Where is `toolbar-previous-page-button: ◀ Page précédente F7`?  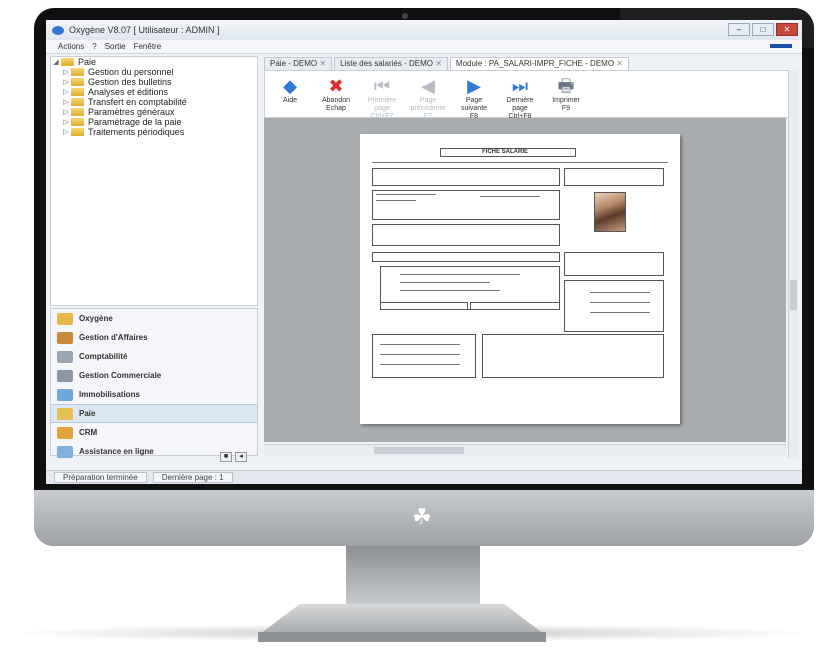
toolbar-previous-page-button: ◀ Page précédente F7 is located at coordinates (428, 98).